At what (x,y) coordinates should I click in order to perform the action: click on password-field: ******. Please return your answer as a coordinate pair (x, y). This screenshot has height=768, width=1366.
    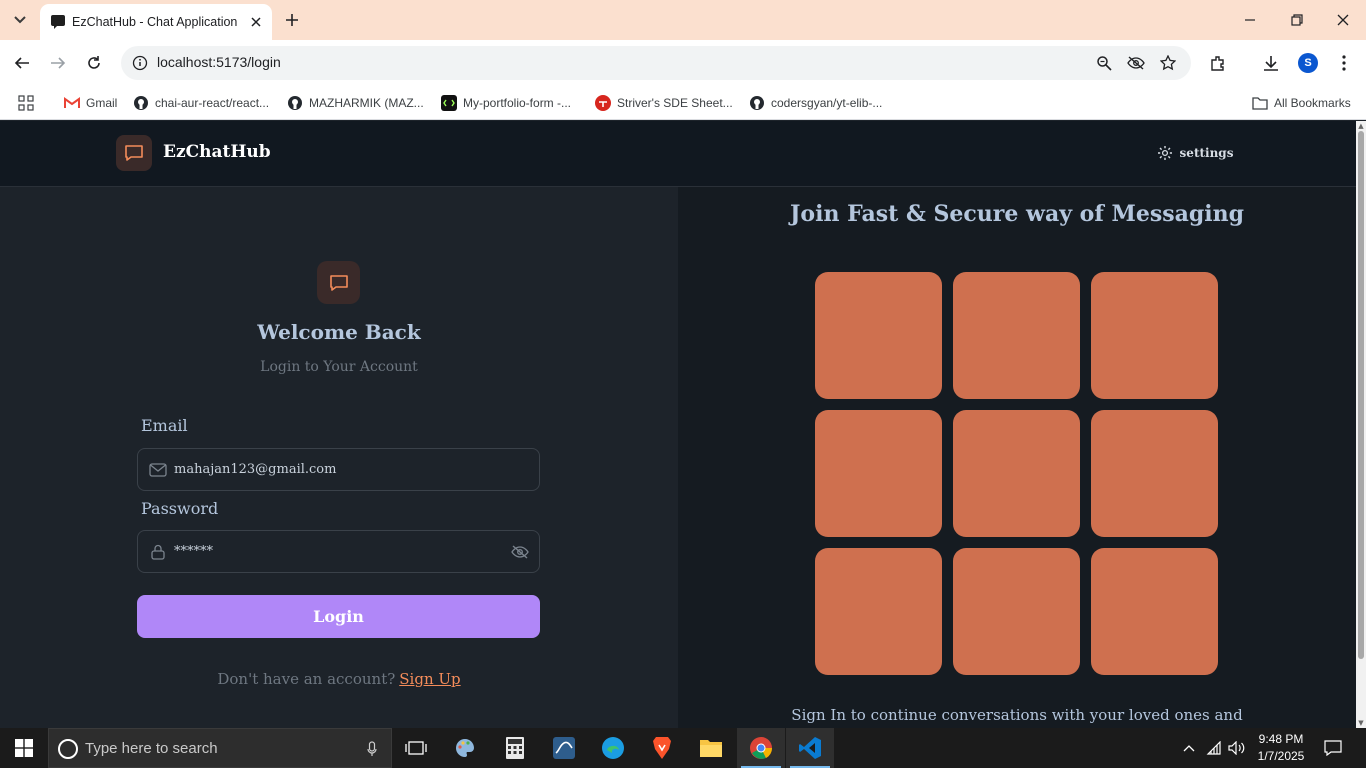
    Looking at the image, I should click on (338, 551).